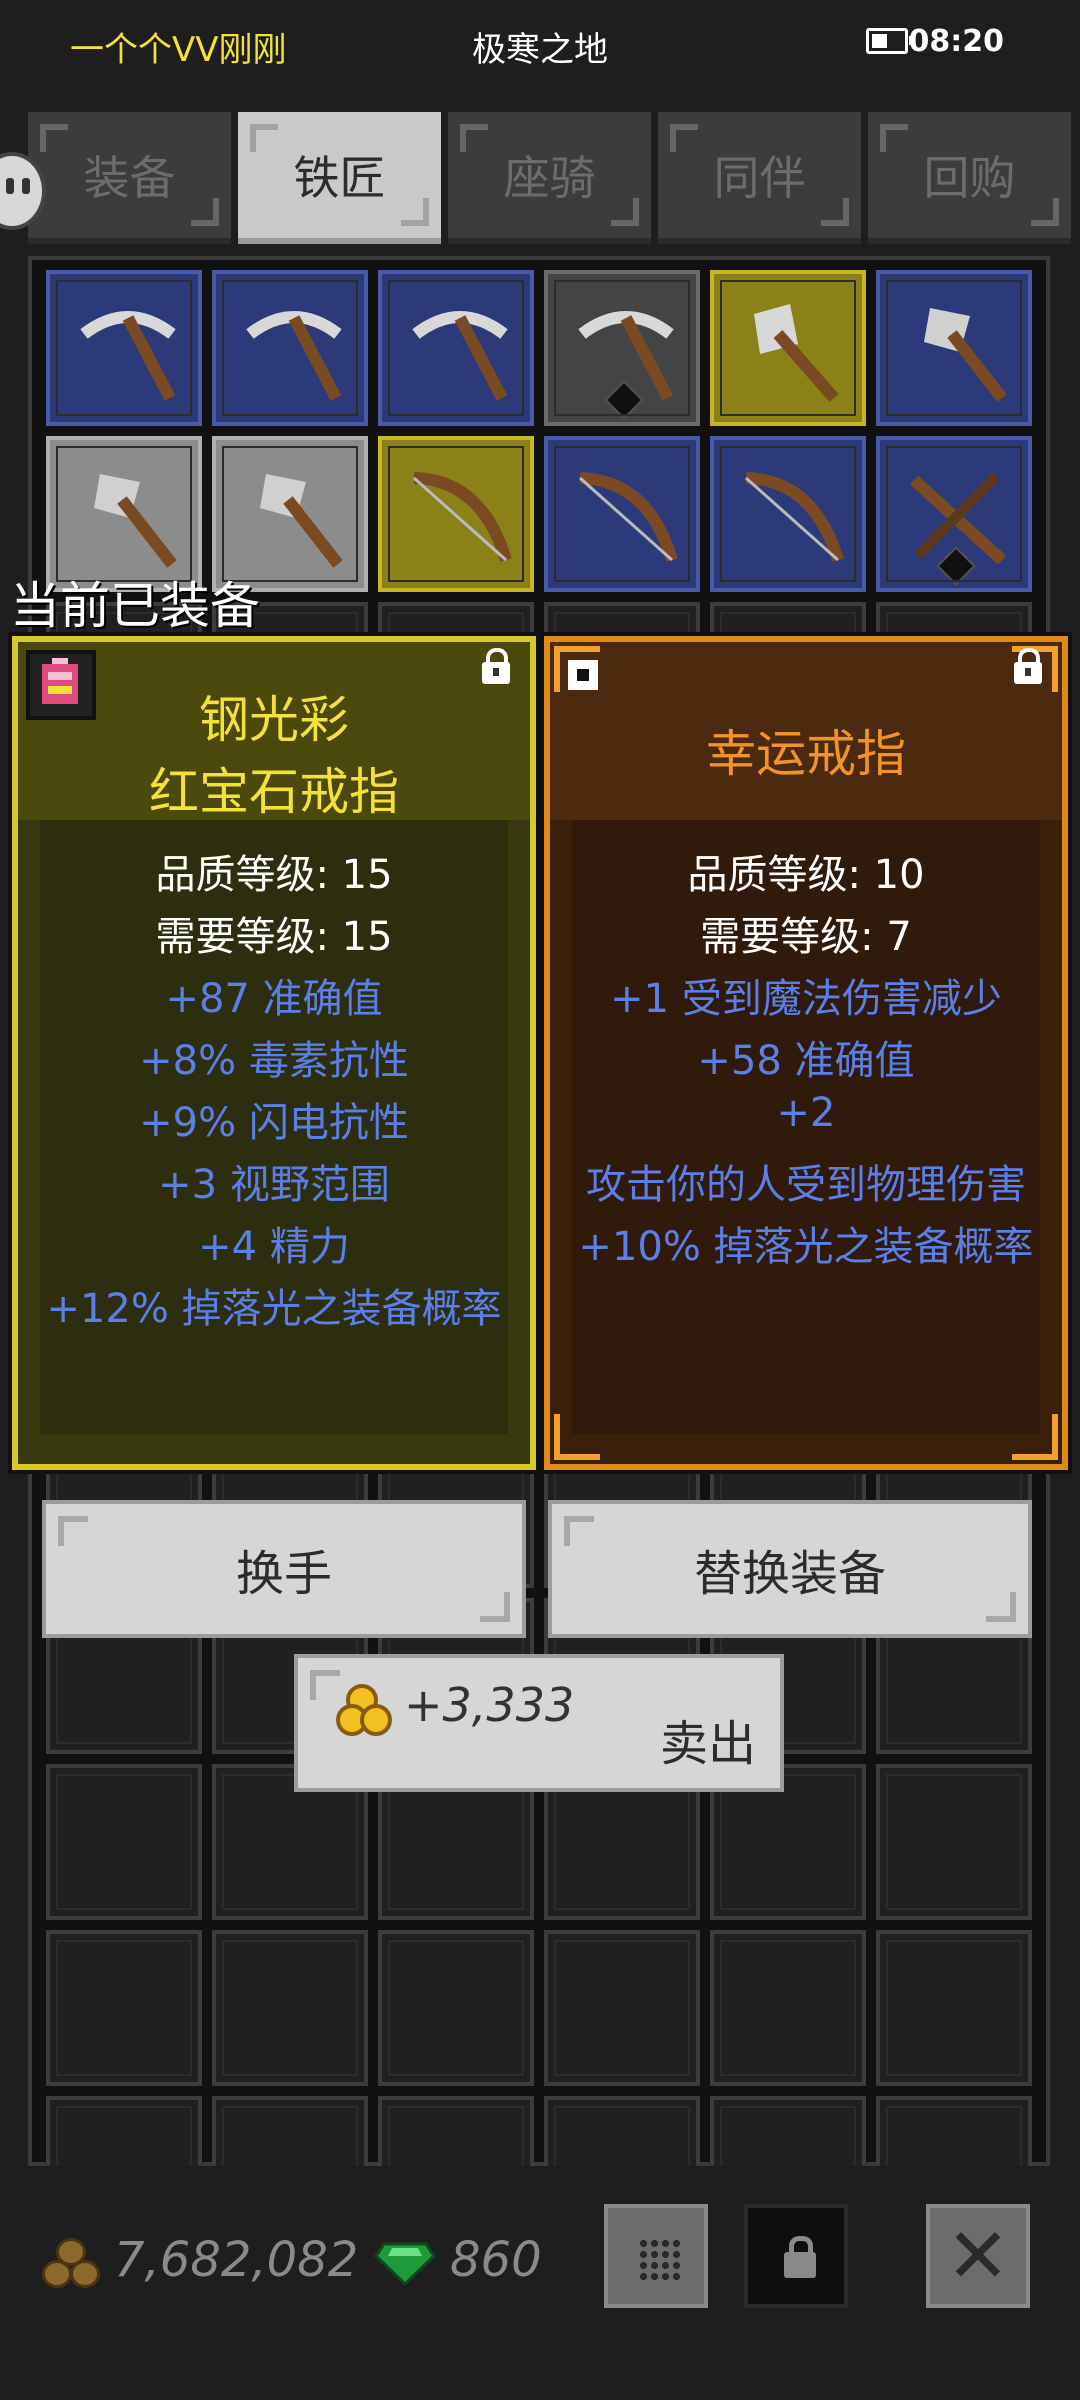  What do you see at coordinates (274, 720) in the screenshot?
I see `item-title-line1: 钢光彩` at bounding box center [274, 720].